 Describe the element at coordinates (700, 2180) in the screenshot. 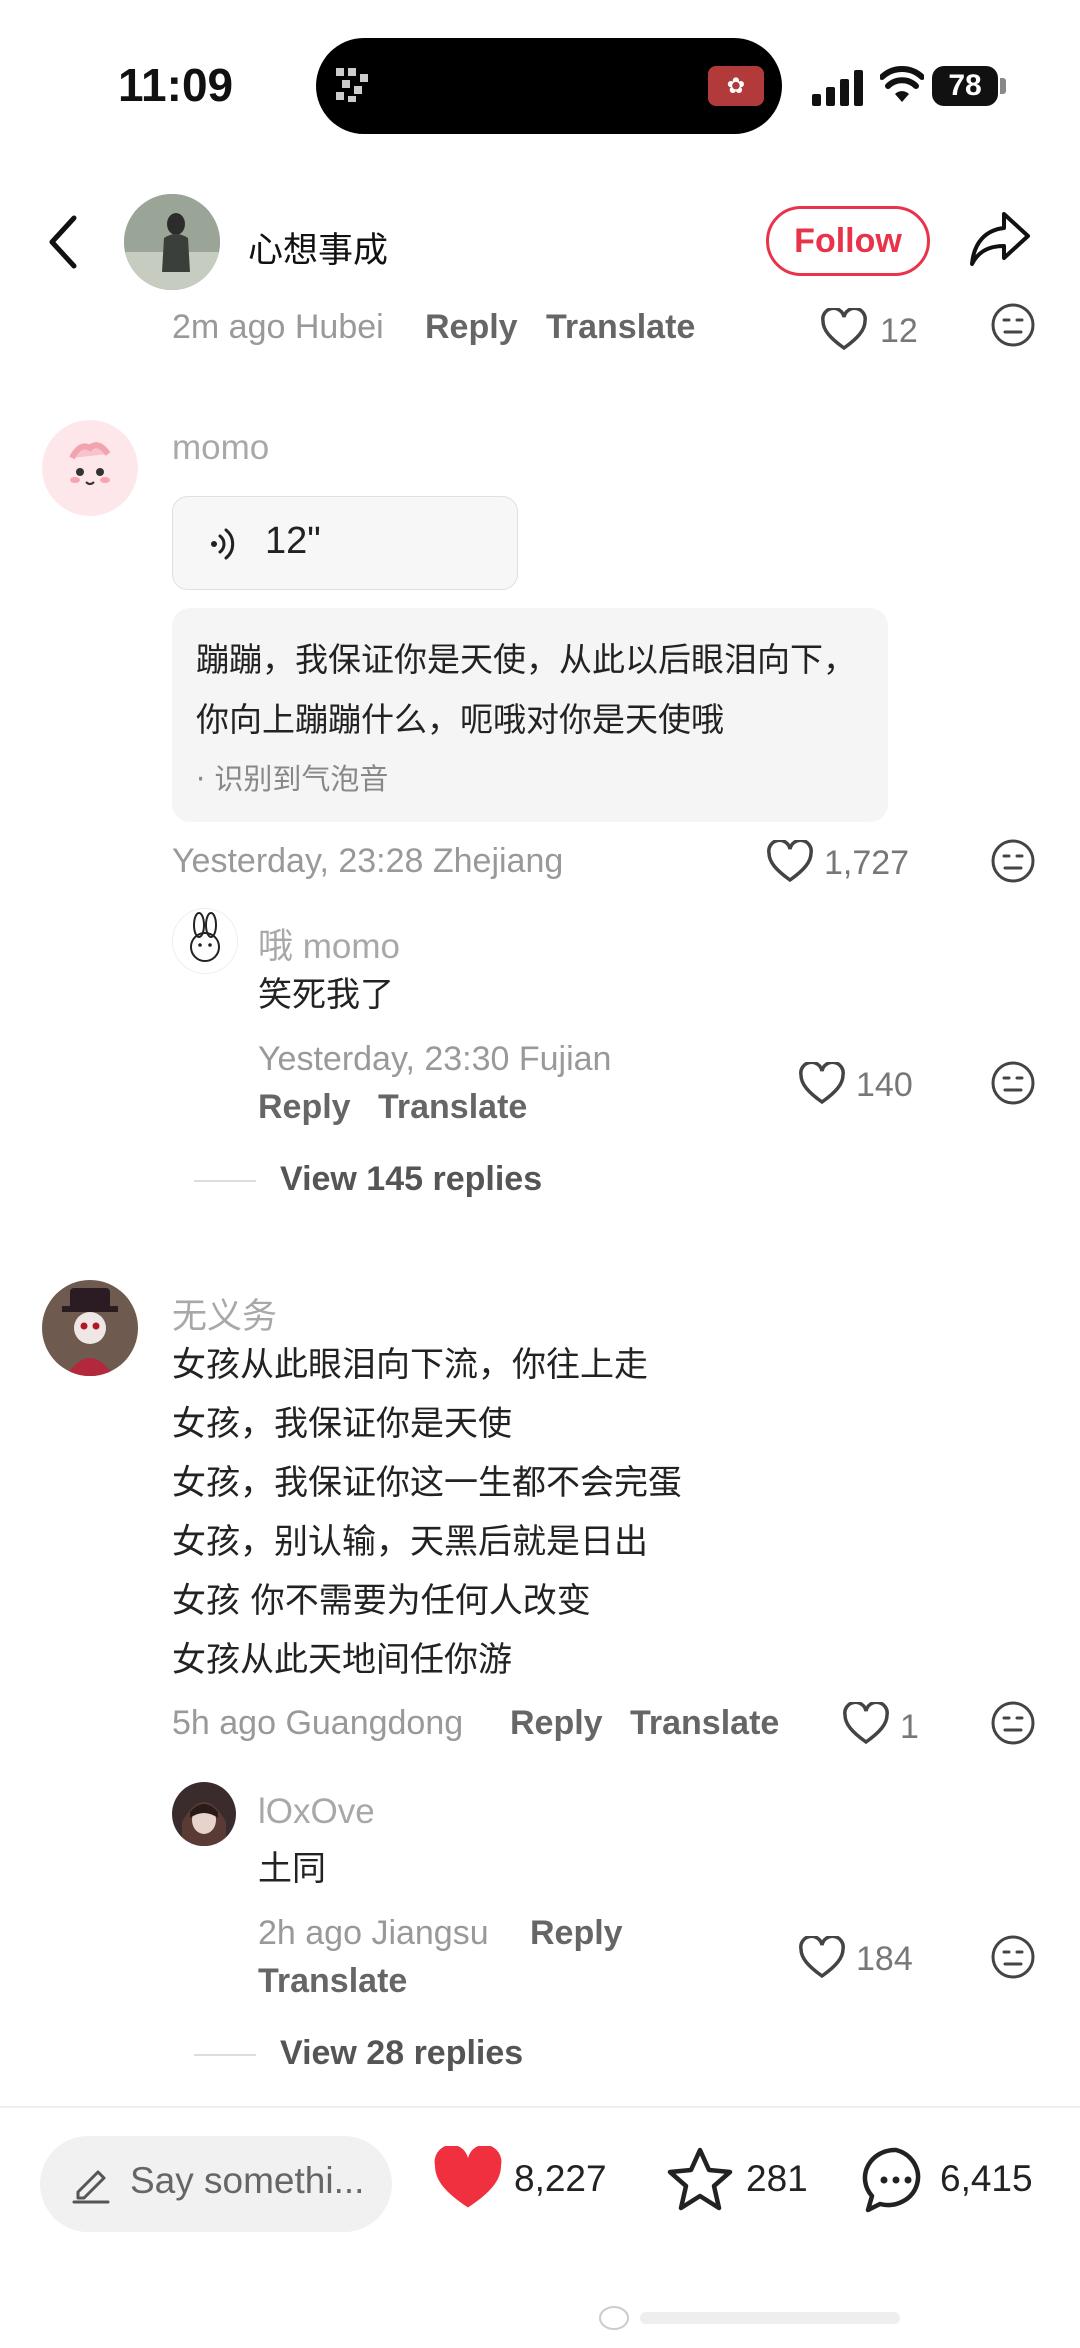

I see `star-outline-icon` at that location.